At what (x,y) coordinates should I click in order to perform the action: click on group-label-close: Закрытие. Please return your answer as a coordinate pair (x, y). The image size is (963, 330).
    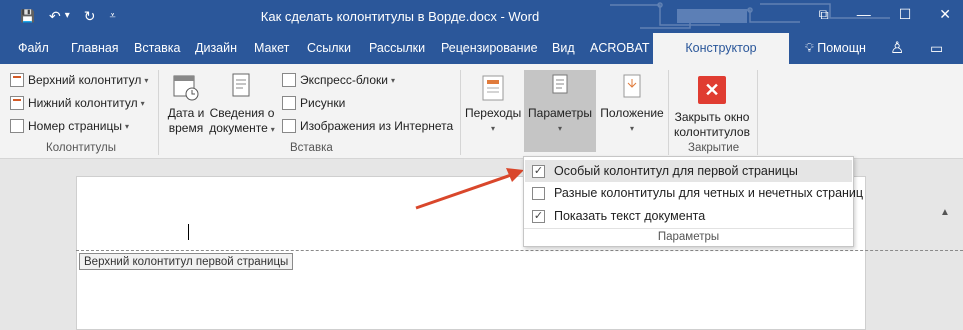
    Looking at the image, I should click on (714, 148).